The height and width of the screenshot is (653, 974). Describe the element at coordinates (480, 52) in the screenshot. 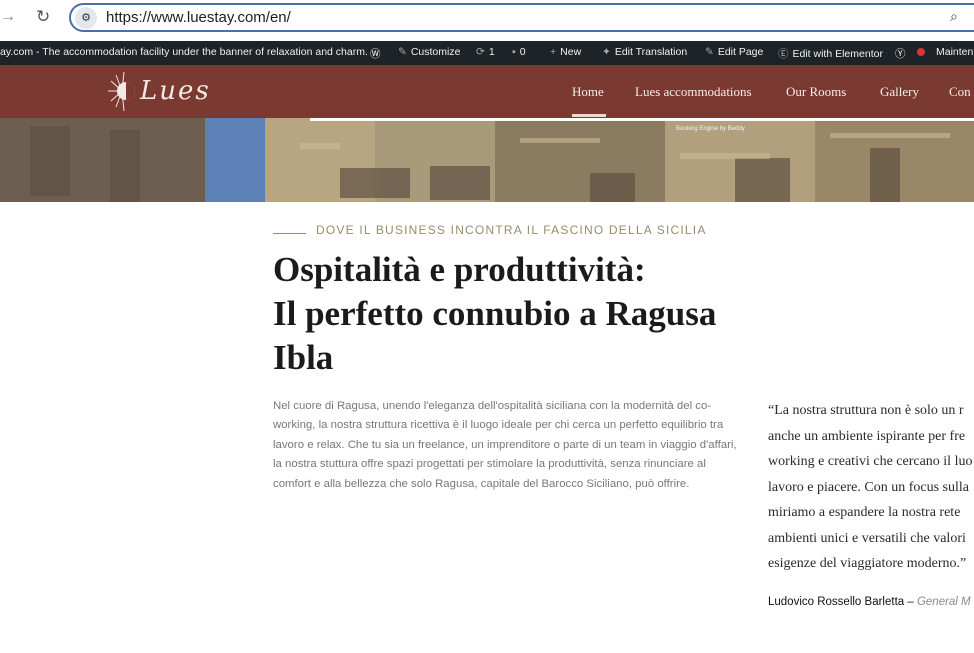

I see `updates-icon: ⟳` at that location.